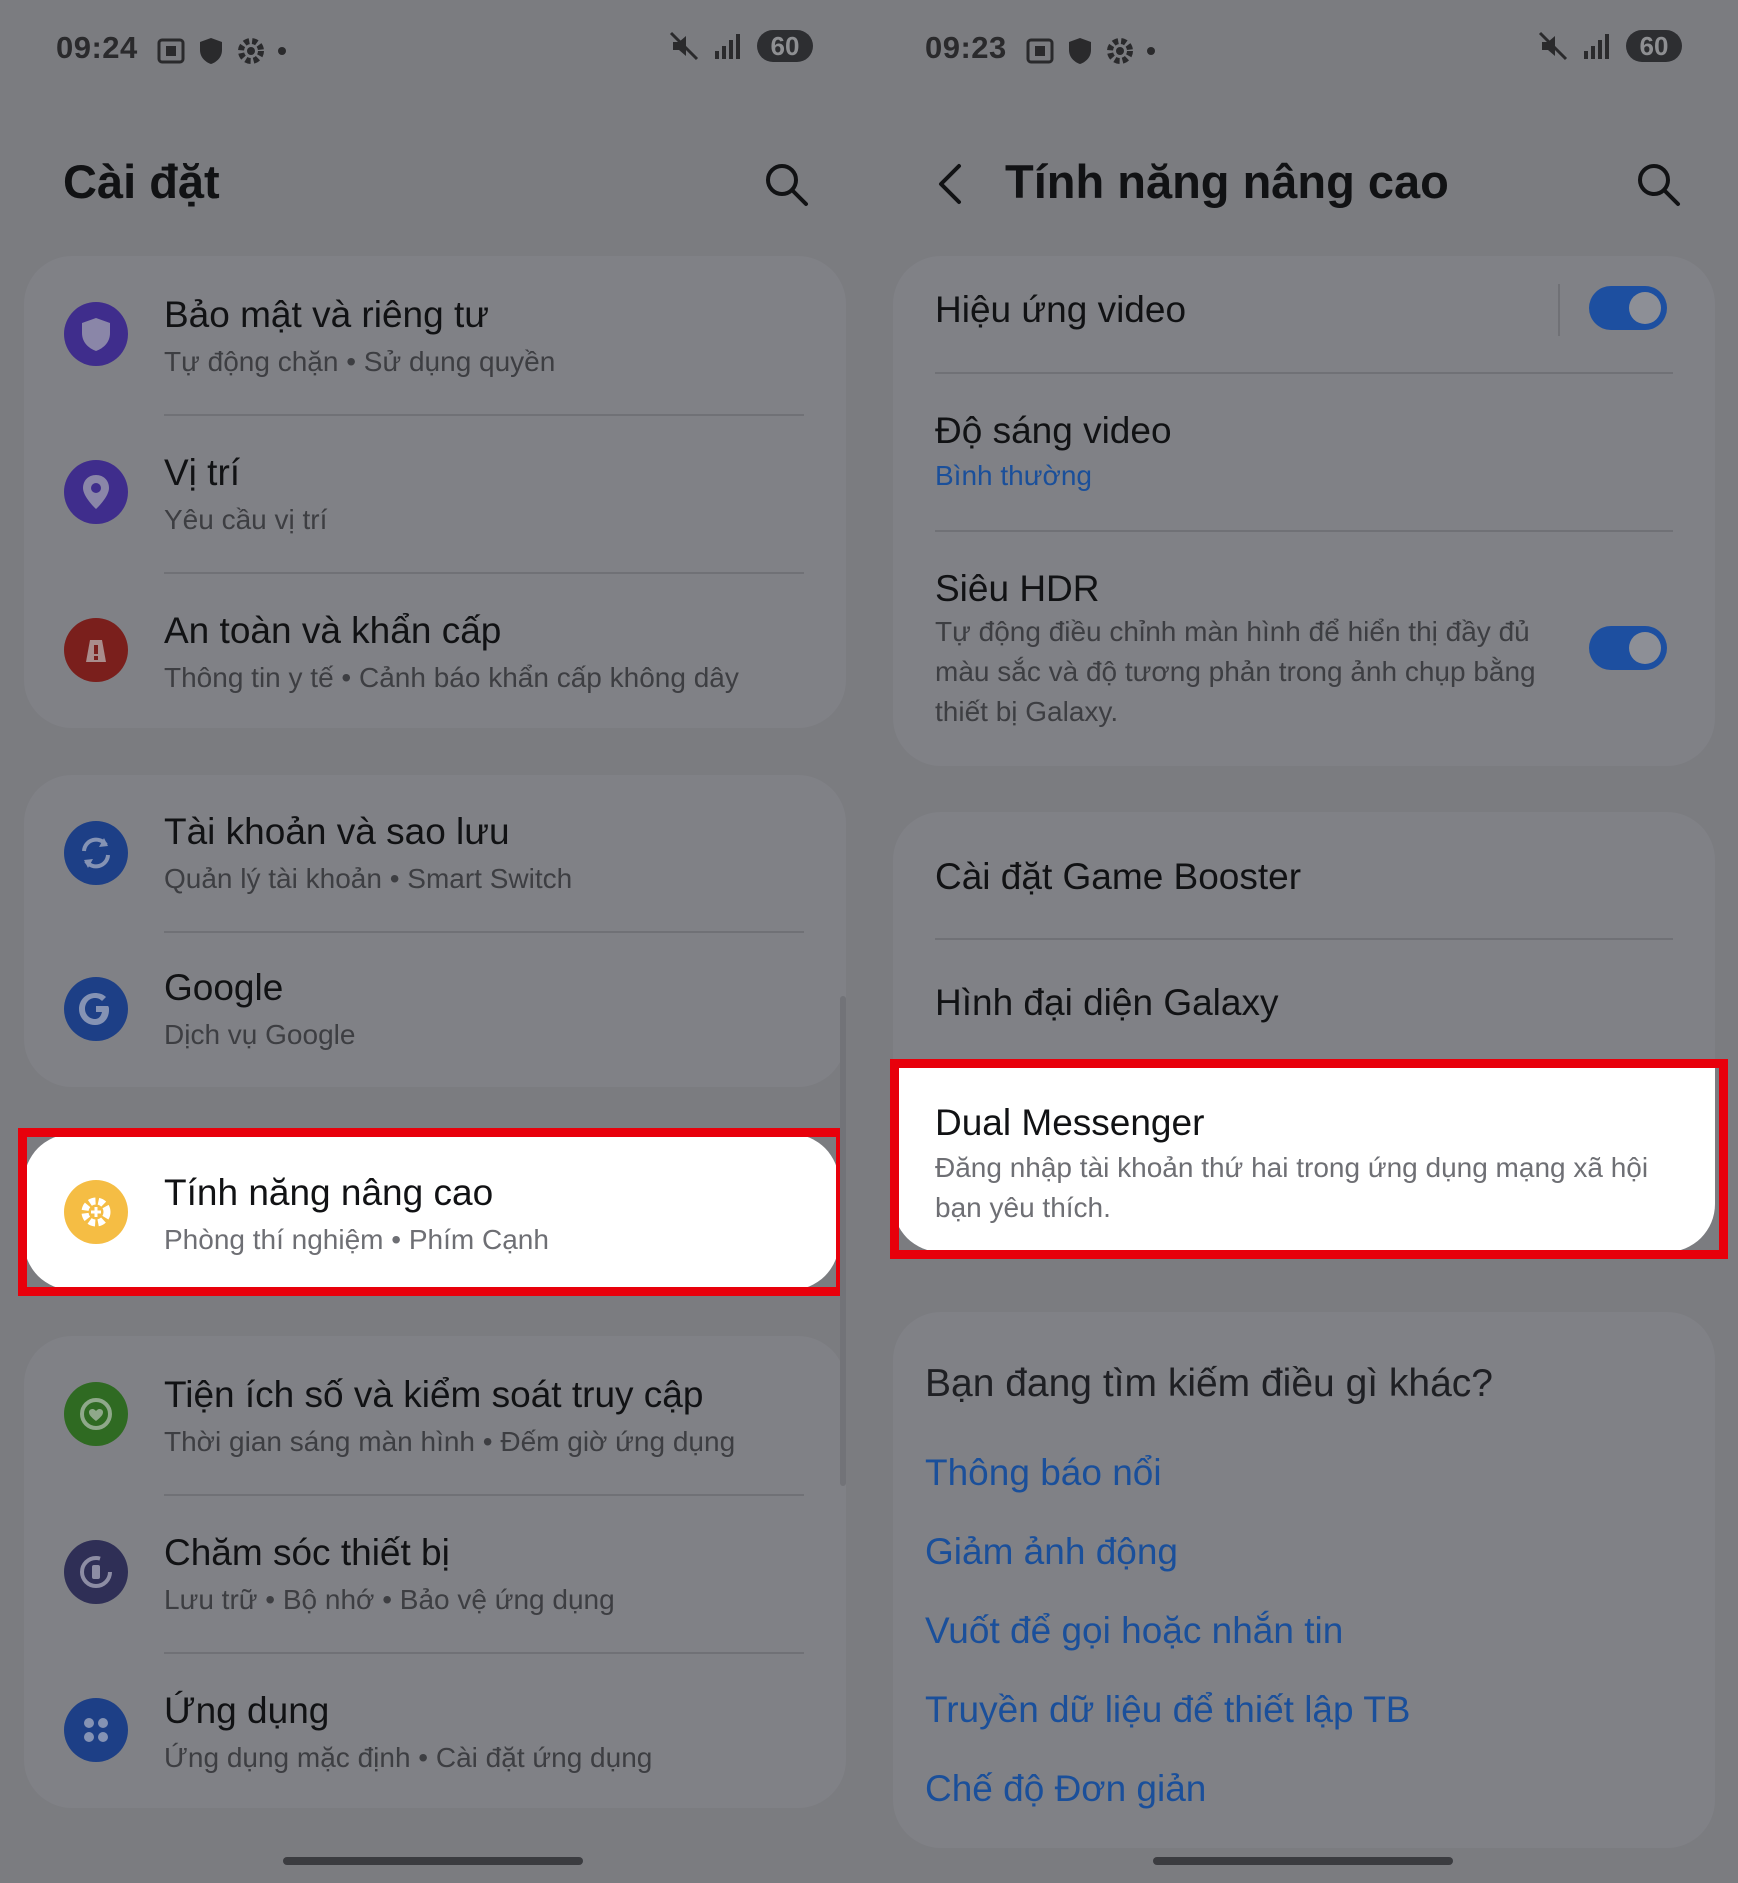 This screenshot has width=1738, height=1883. Describe the element at coordinates (389, 1599) in the screenshot. I see `settings-item-subtitle: Lưu trữ • Bộ nhớ • Bảo vệ ứng dụng` at that location.